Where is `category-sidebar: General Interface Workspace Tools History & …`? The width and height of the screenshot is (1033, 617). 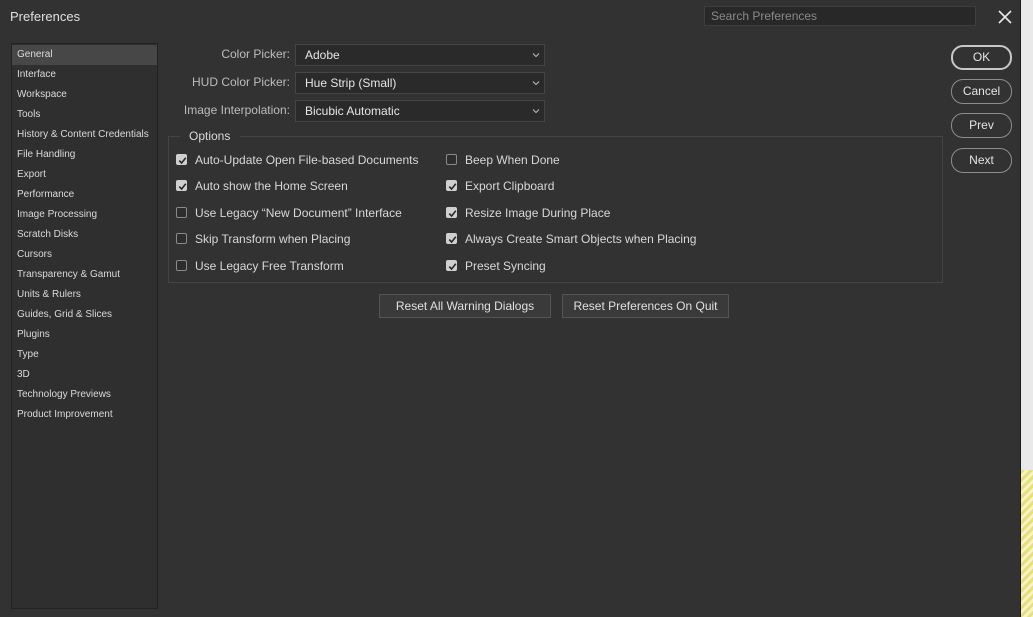
category-sidebar: General Interface Workspace Tools History & … is located at coordinates (84, 326).